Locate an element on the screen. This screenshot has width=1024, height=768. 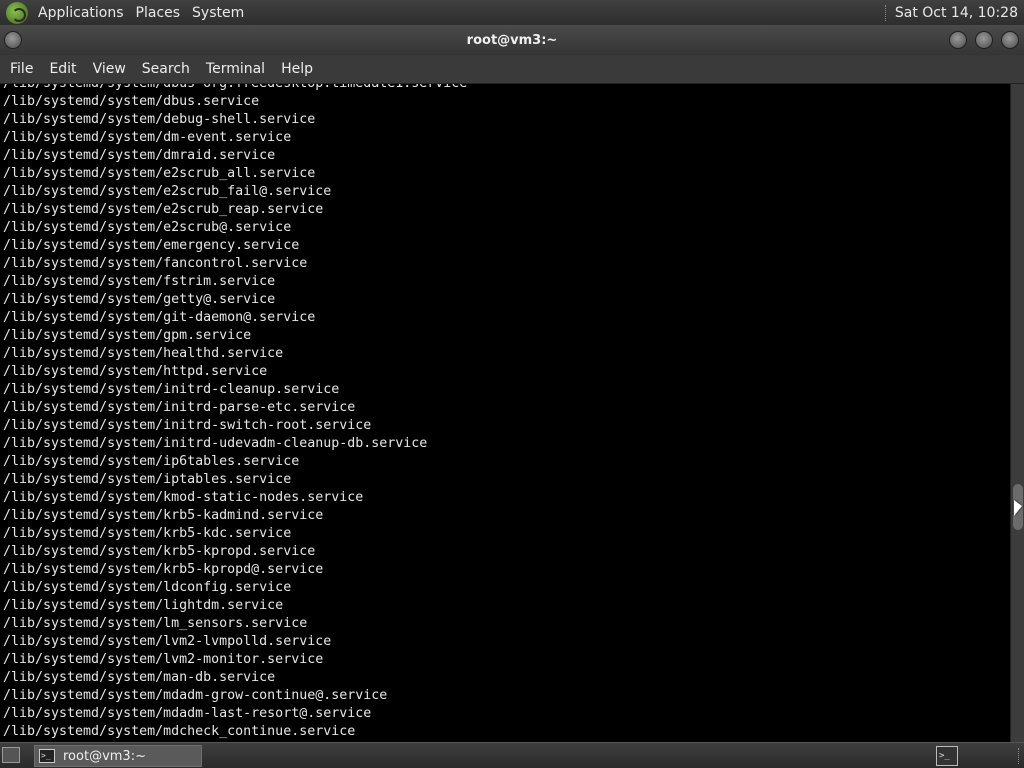
distro-logo-icon is located at coordinates (17, 12).